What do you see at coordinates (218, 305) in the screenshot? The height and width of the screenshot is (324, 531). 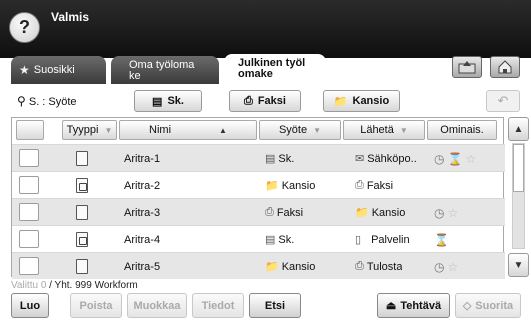 I see `details-button: Tiedot` at bounding box center [218, 305].